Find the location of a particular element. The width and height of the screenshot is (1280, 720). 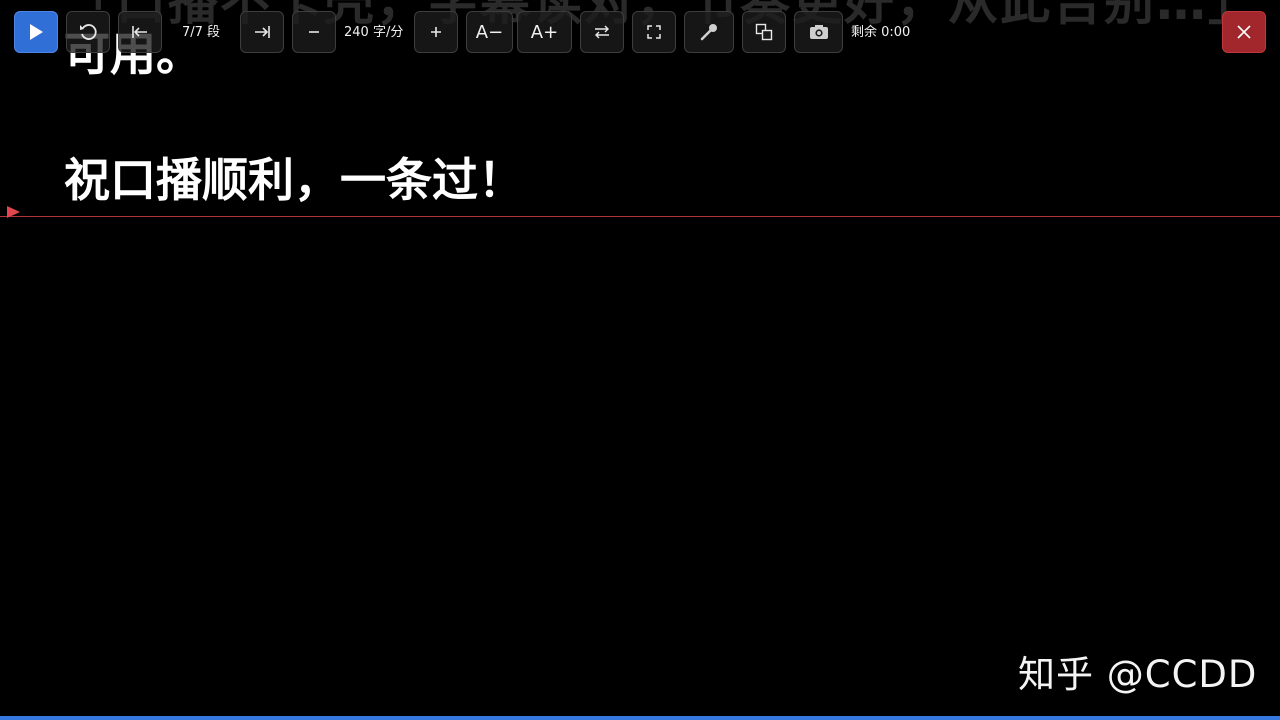

minus-icon is located at coordinates (314, 32).